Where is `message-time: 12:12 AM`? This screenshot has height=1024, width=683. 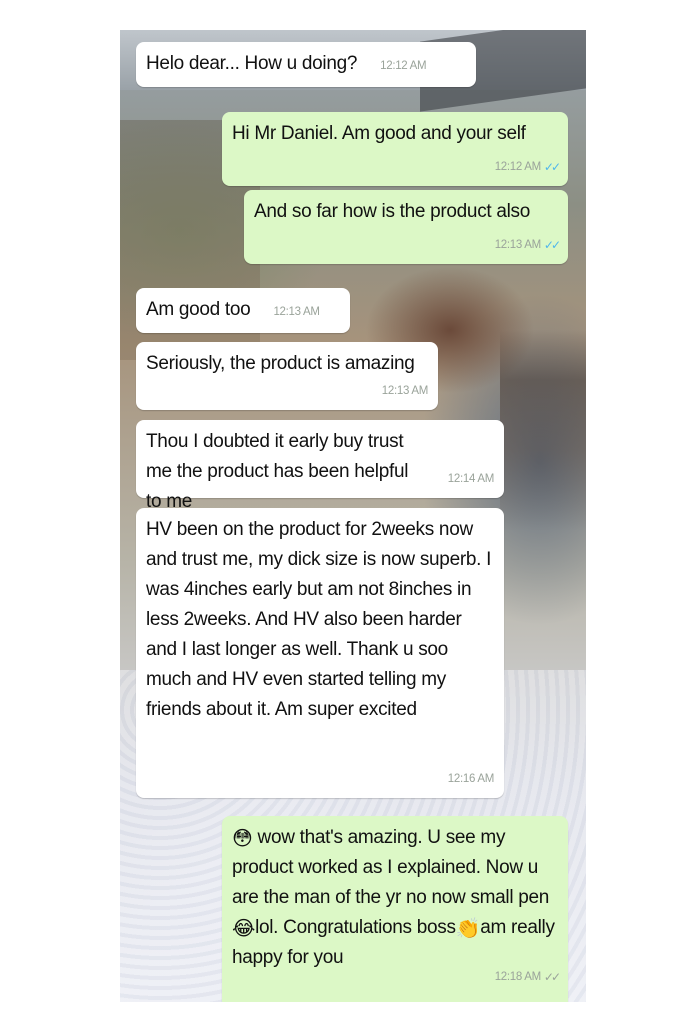
message-time: 12:12 AM is located at coordinates (403, 66).